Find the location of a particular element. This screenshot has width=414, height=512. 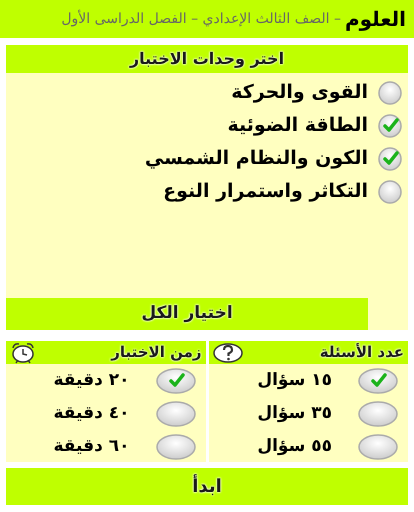

unit-label: القوى والحركة is located at coordinates (299, 93).